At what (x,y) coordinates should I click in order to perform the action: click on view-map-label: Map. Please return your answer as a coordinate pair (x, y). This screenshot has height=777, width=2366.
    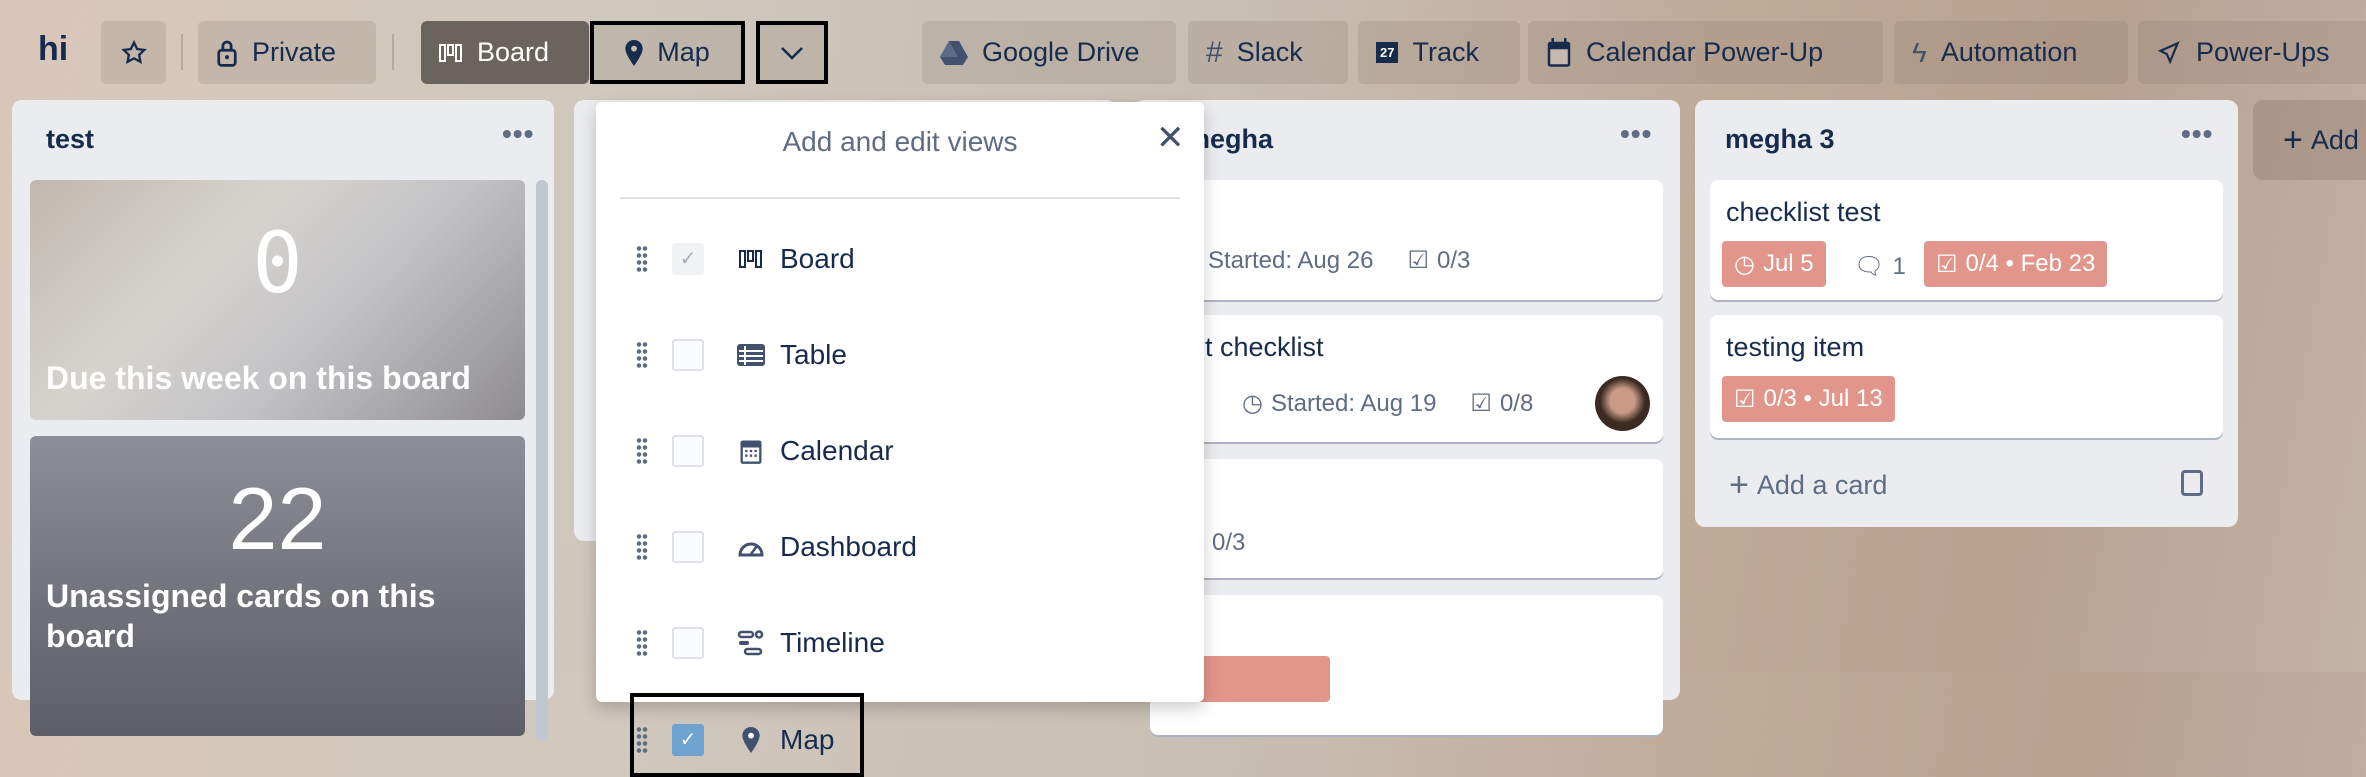
    Looking at the image, I should click on (683, 52).